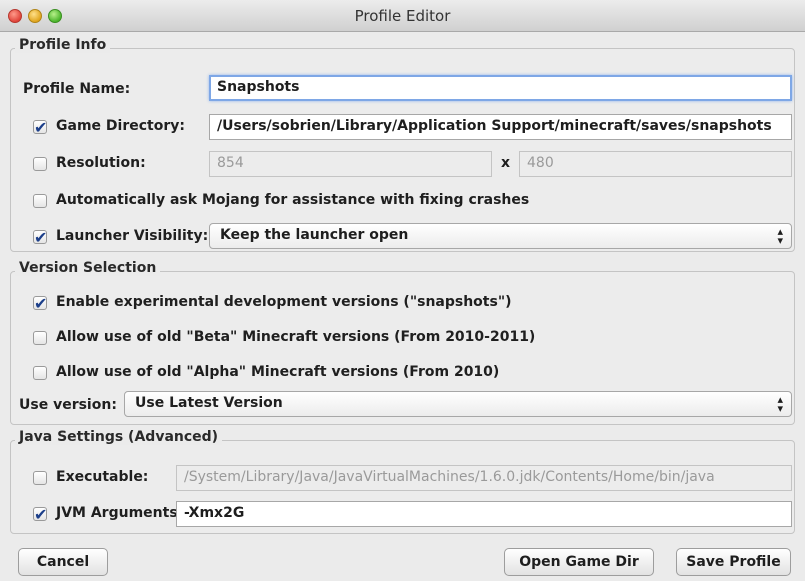  I want to click on alpha-versions-checkbox, so click(40, 373).